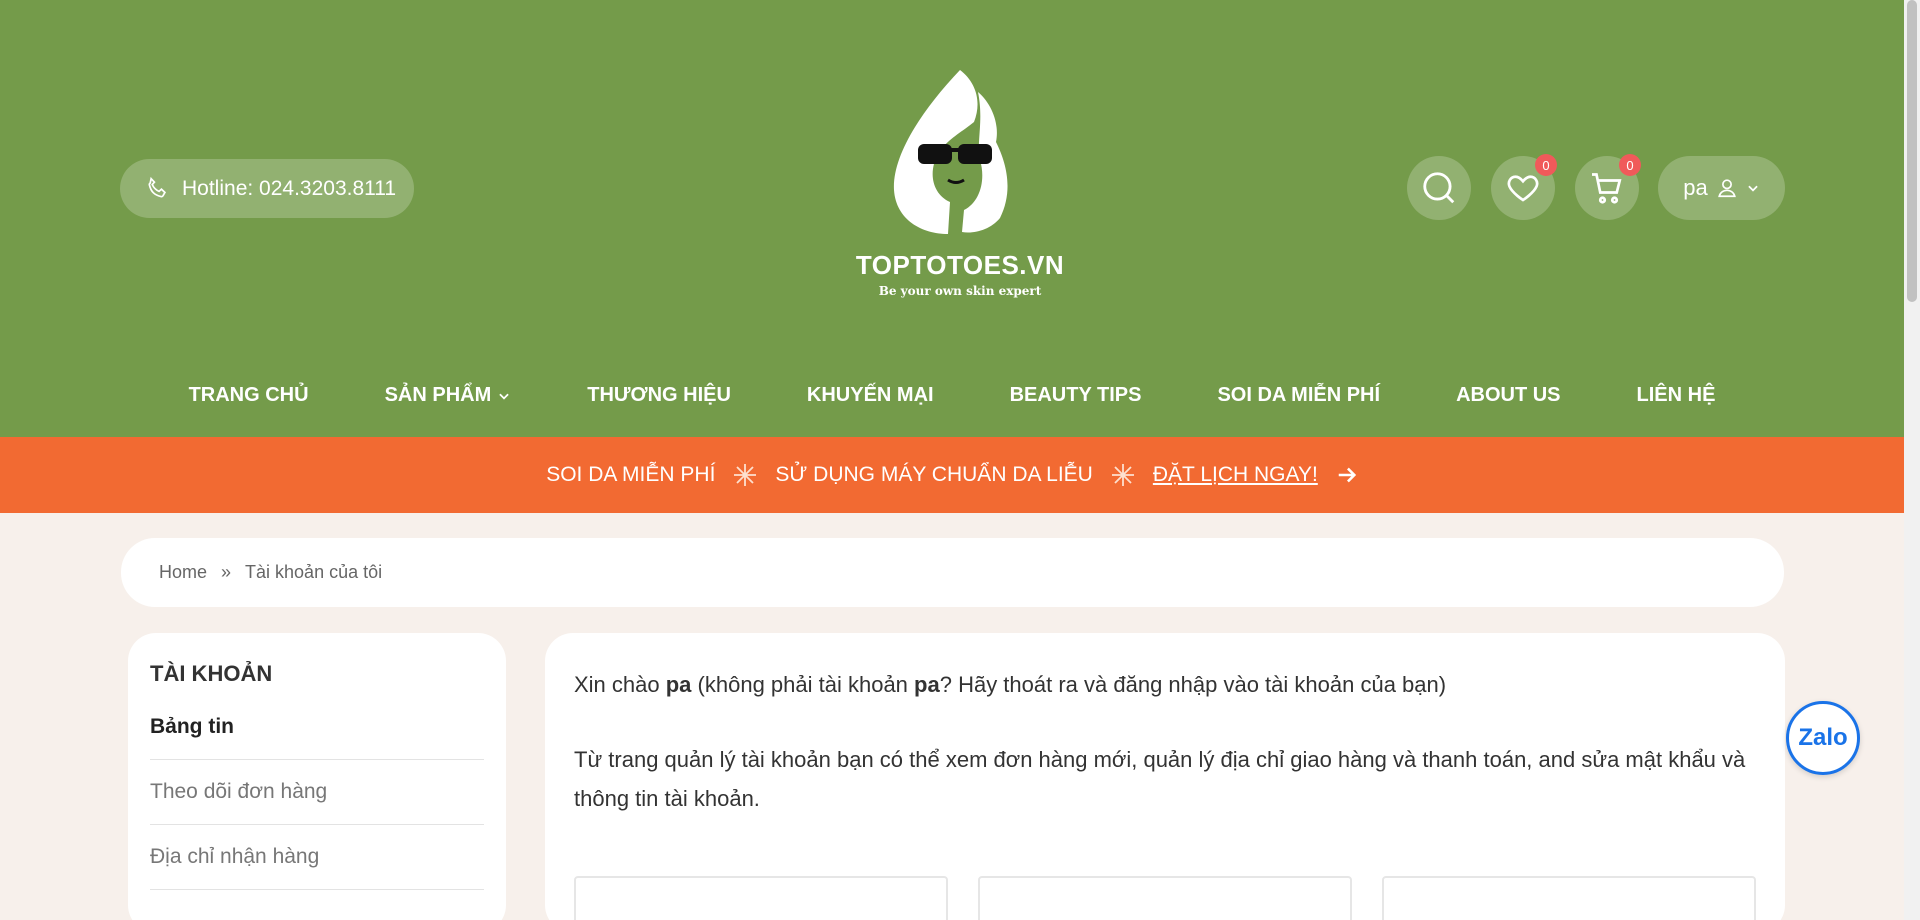  Describe the element at coordinates (183, 572) in the screenshot. I see `breadcrumb-home-link: Home` at that location.